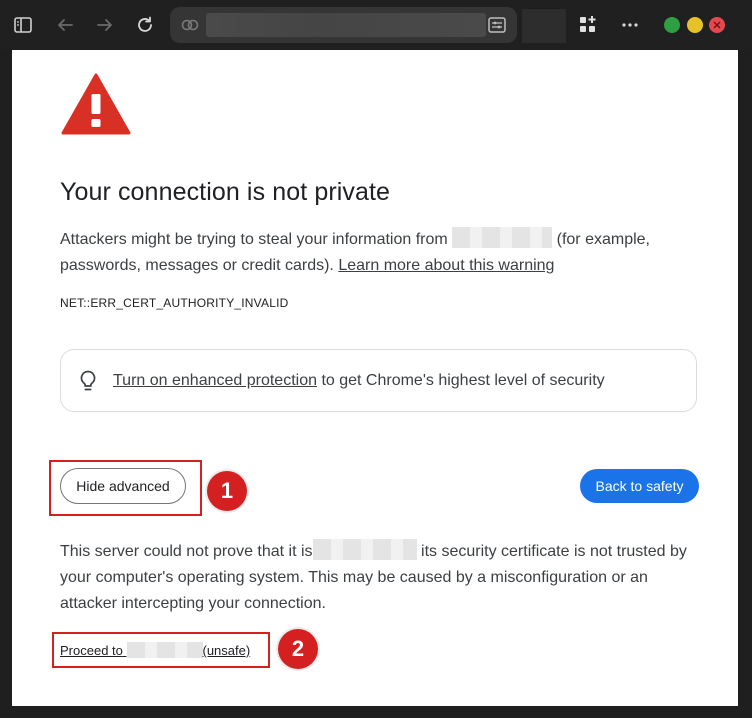 This screenshot has width=752, height=718. What do you see at coordinates (298, 649) in the screenshot?
I see `step-badge-2: 2` at bounding box center [298, 649].